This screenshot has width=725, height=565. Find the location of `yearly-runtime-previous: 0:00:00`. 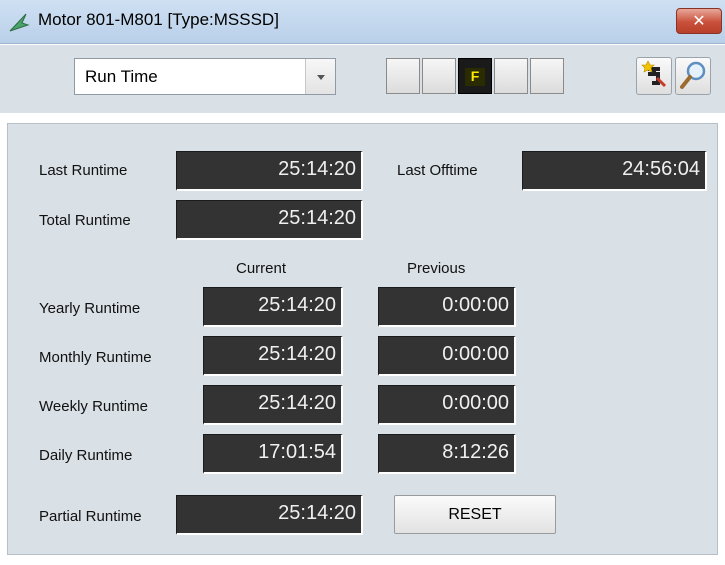

yearly-runtime-previous: 0:00:00 is located at coordinates (447, 307).